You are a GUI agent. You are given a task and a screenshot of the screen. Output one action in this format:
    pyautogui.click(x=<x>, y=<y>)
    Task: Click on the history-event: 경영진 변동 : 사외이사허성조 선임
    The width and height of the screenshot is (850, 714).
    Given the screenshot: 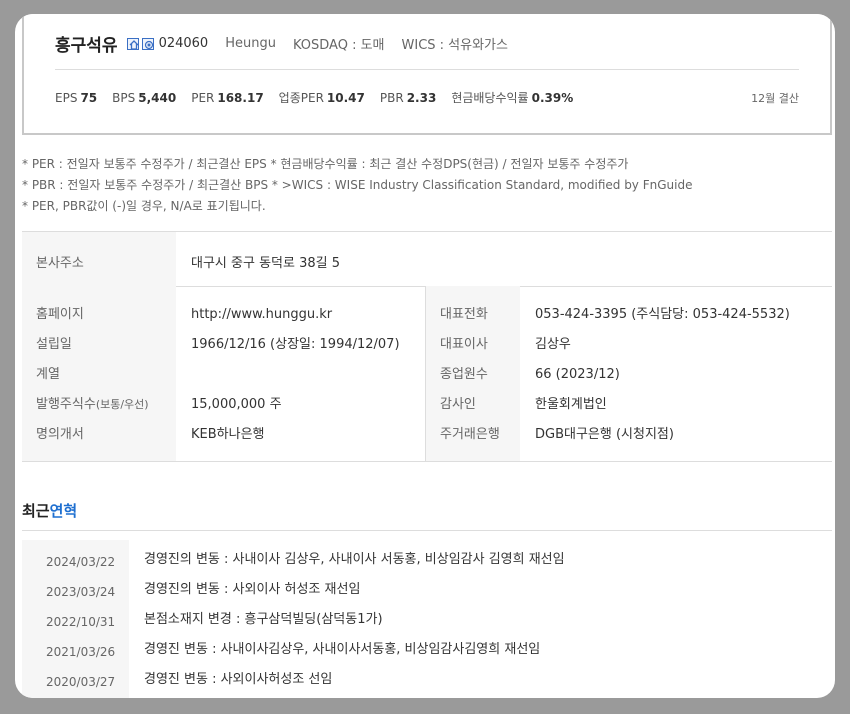 What is the action you would take?
    pyautogui.click(x=238, y=679)
    